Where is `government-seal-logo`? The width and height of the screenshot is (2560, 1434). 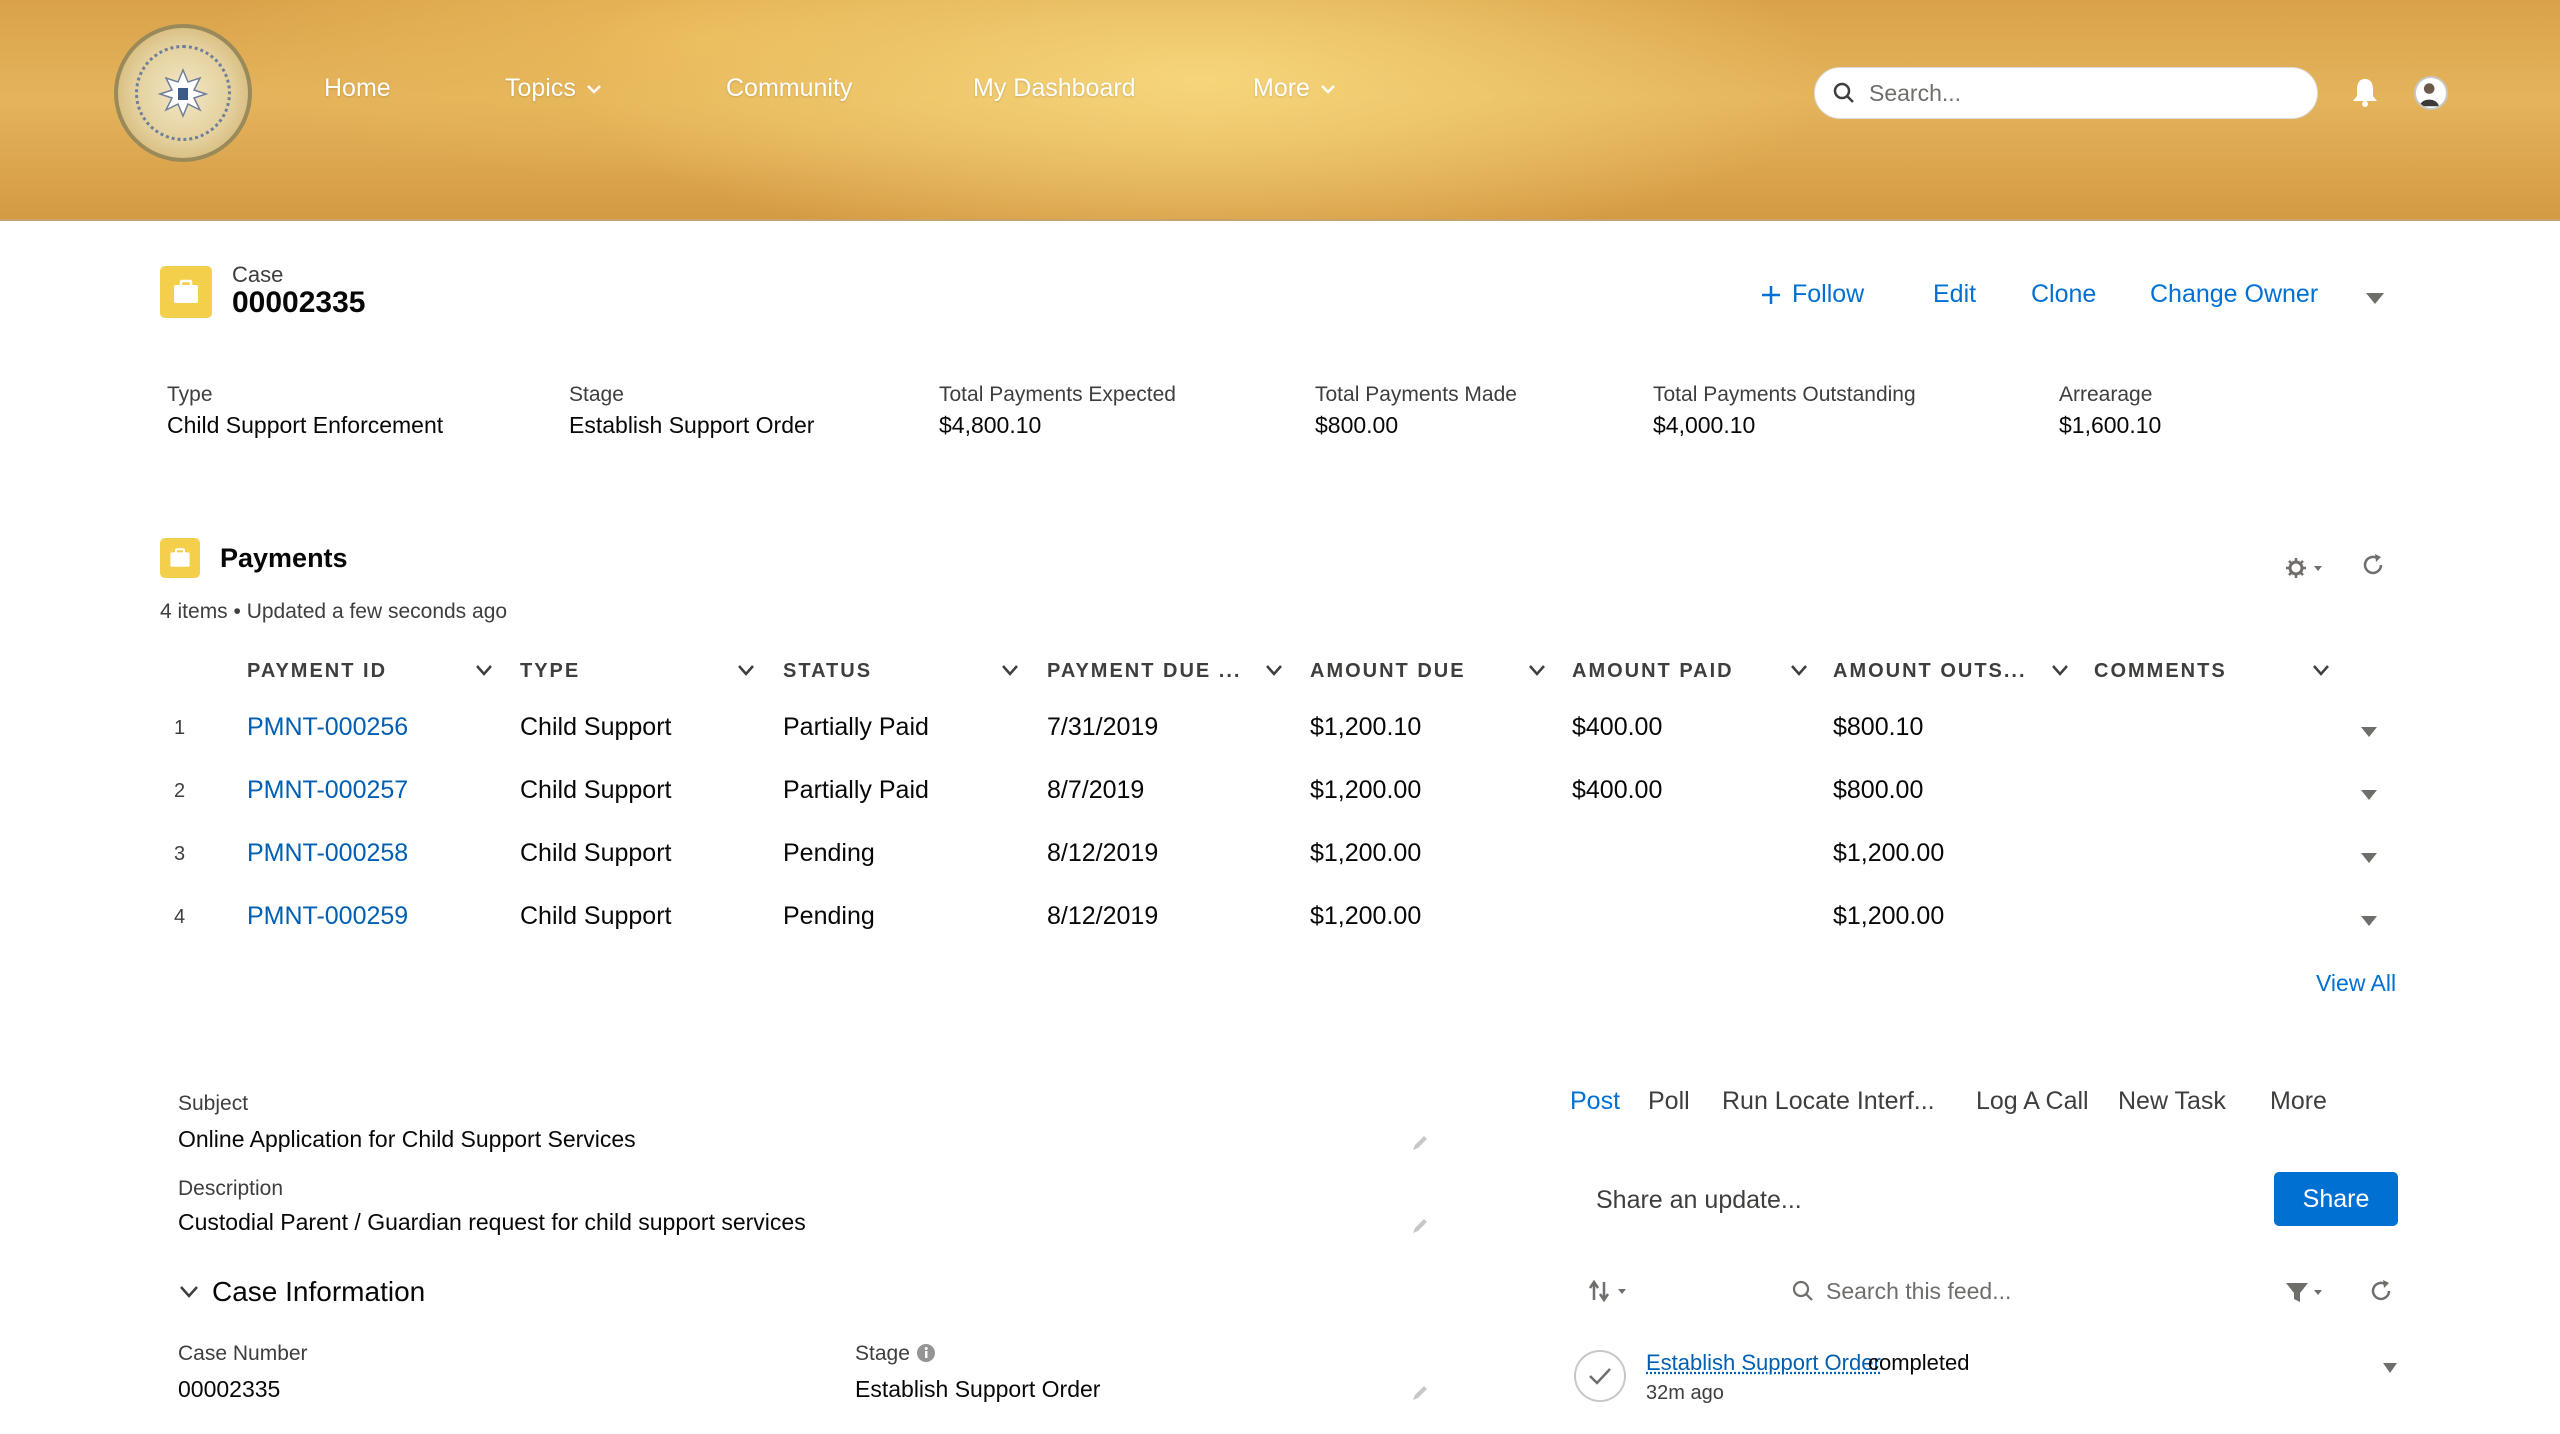
government-seal-logo is located at coordinates (183, 93).